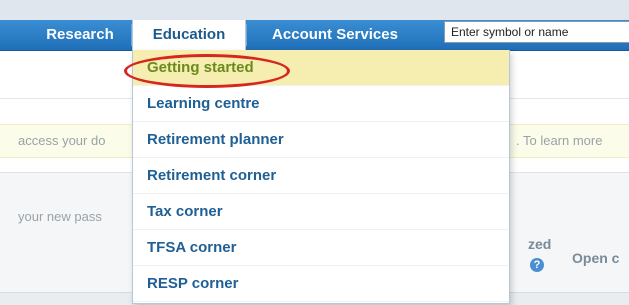 The height and width of the screenshot is (305, 629). I want to click on help-icon: ?, so click(537, 265).